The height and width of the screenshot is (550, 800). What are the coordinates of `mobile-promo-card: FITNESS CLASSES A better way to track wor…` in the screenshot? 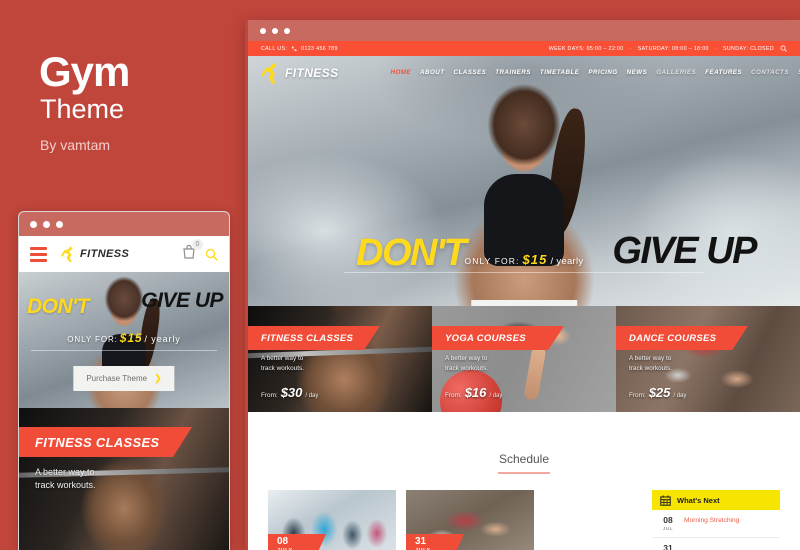 It's located at (124, 479).